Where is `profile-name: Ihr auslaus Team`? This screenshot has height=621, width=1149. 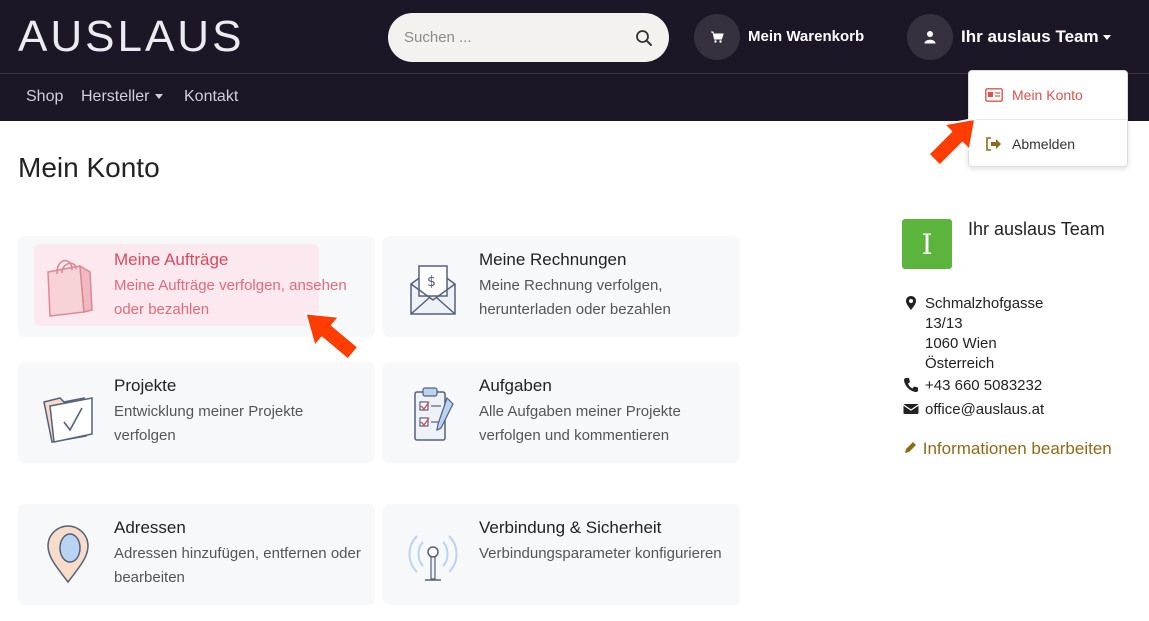
profile-name: Ihr auslaus Team is located at coordinates (1036, 229).